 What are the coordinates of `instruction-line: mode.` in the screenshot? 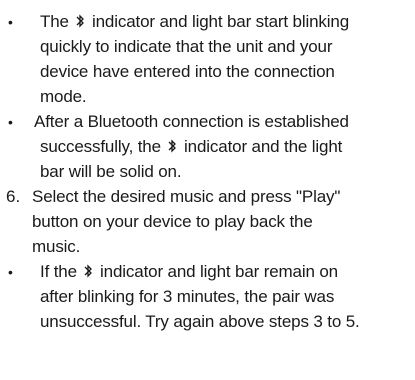 It's located at (63, 96).